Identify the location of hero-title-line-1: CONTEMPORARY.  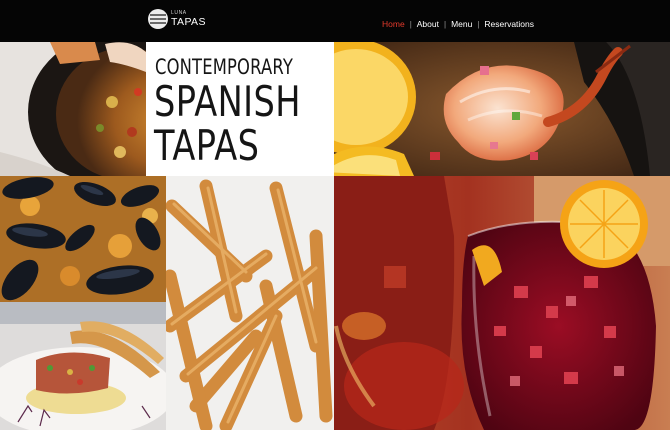
(224, 67).